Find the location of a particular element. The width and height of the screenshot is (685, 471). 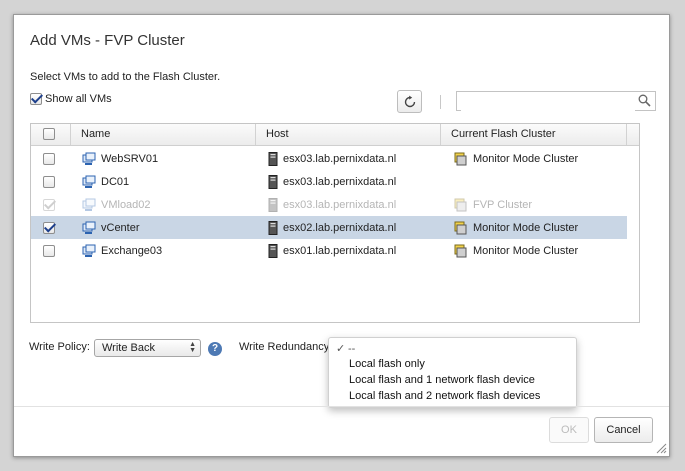

show-all-vms-checkbox: Show all VMs is located at coordinates (71, 99).